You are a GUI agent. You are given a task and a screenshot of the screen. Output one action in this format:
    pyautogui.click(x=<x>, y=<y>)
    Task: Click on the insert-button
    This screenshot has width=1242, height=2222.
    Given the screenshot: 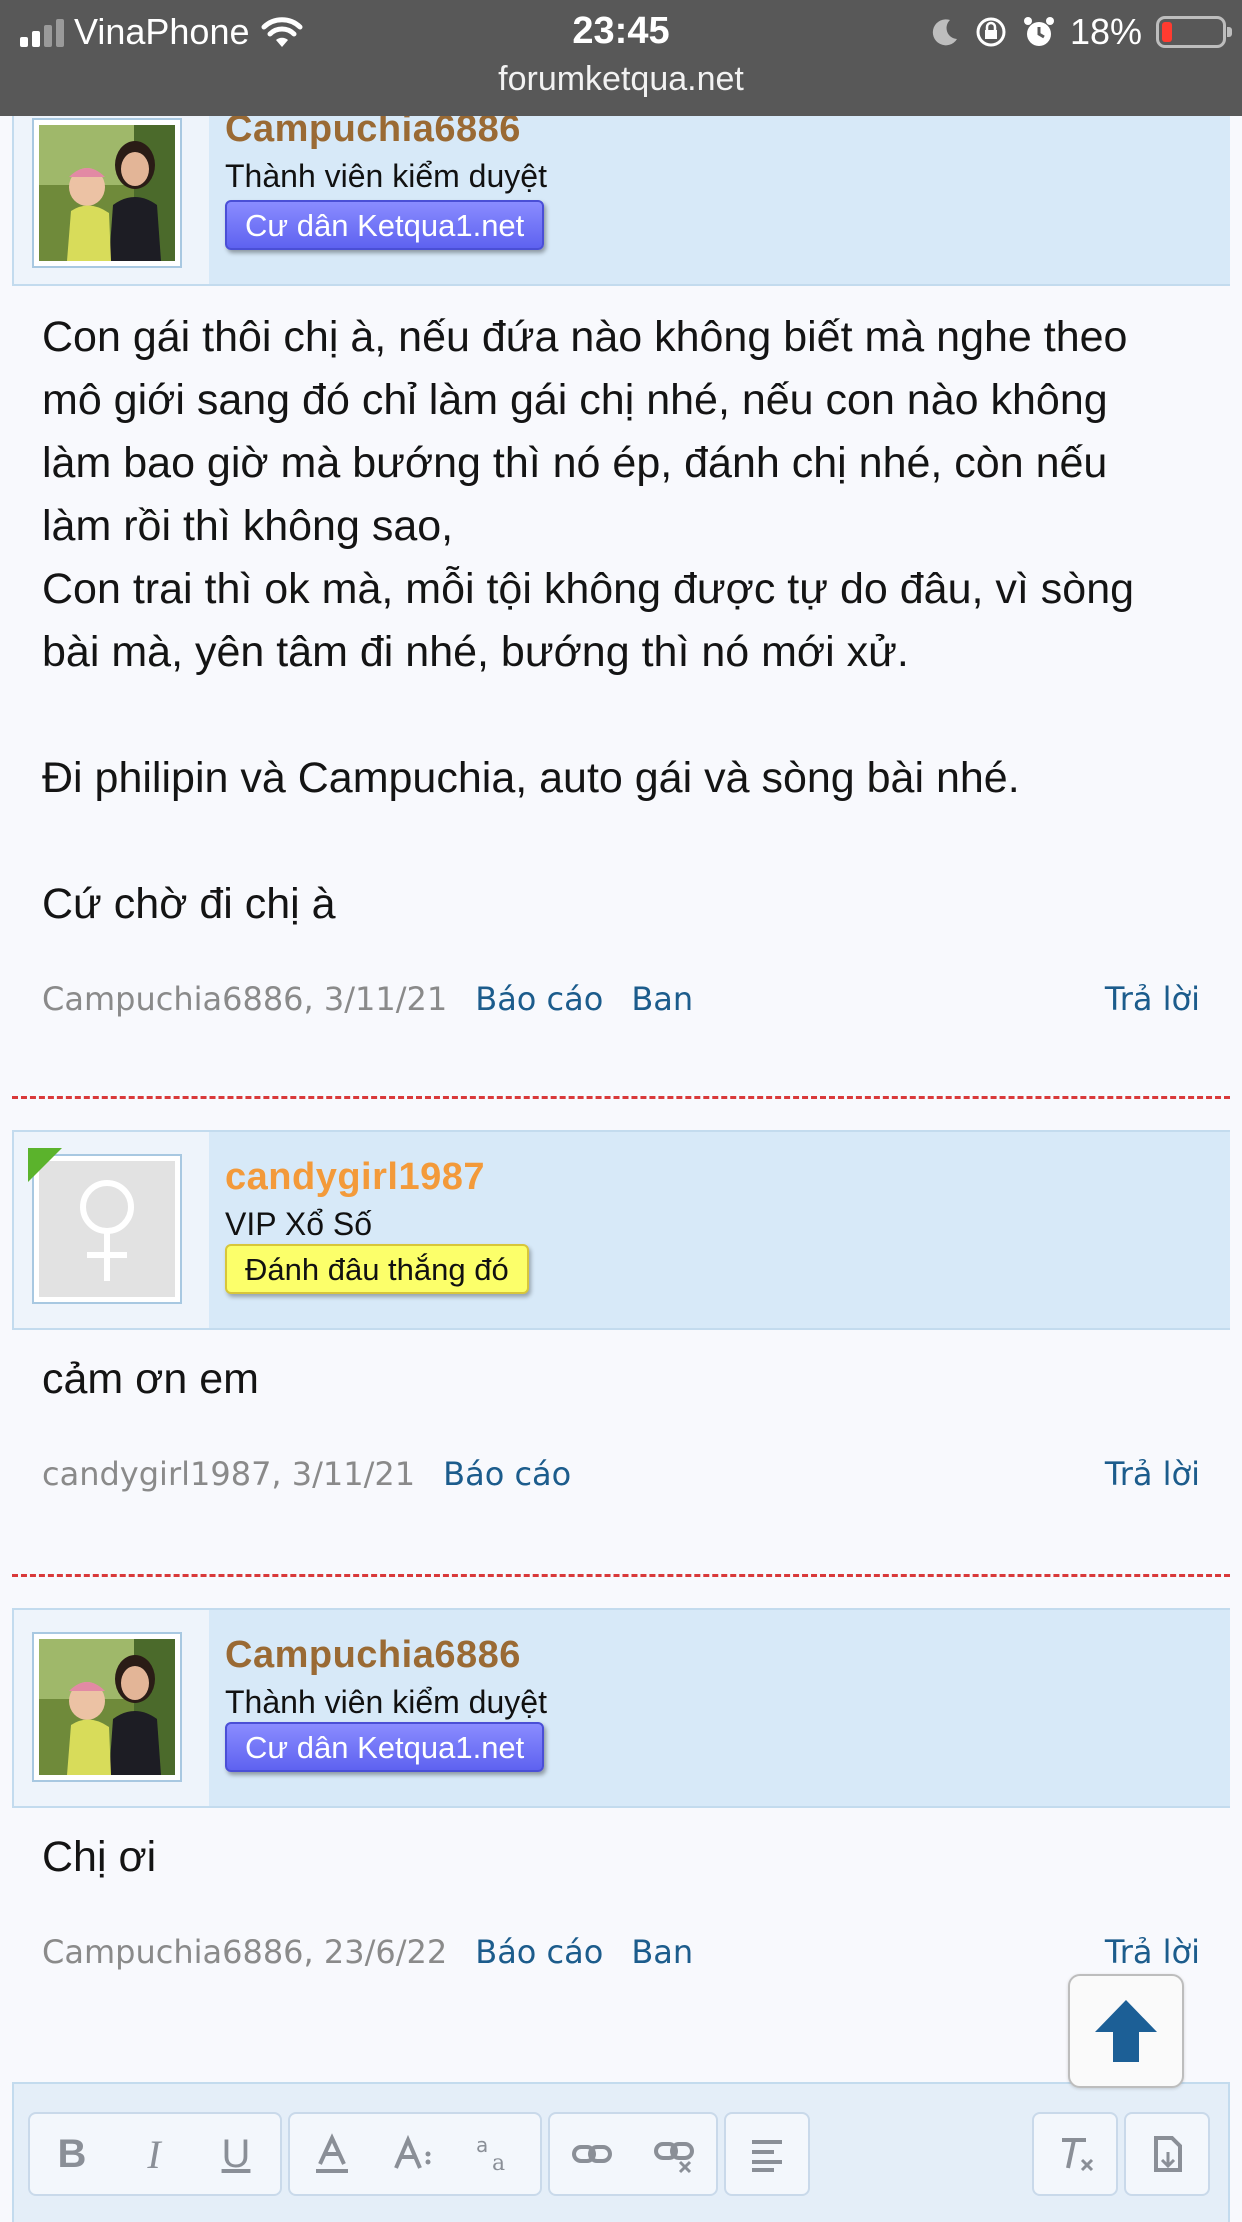 What is the action you would take?
    pyautogui.click(x=1168, y=2154)
    